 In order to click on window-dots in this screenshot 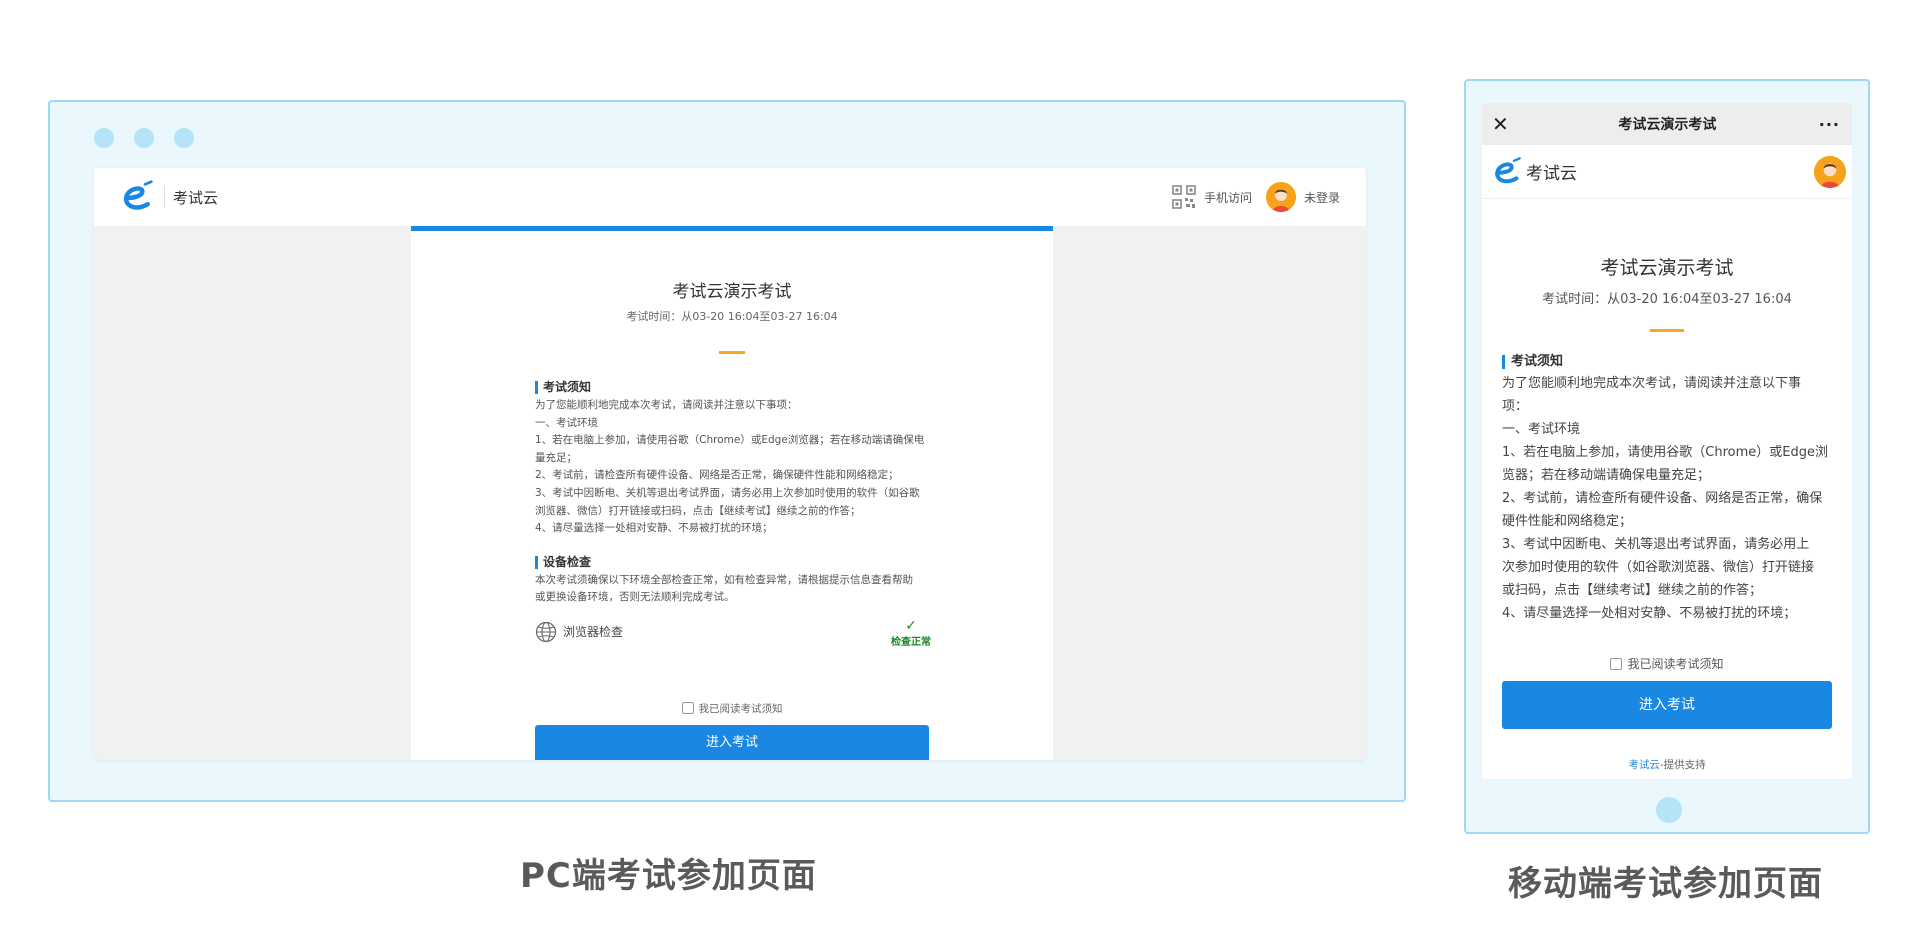, I will do `click(144, 138)`.